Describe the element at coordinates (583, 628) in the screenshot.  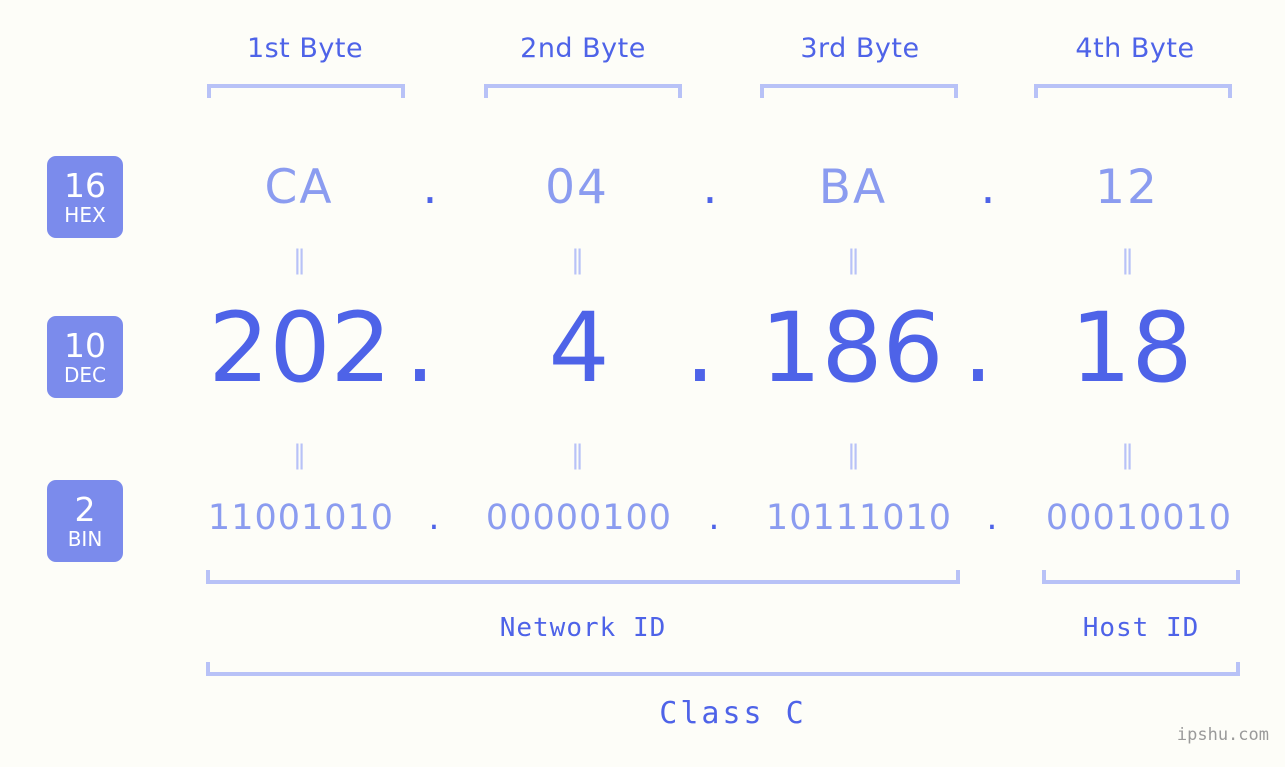
I see `network-id-label: Network ID` at that location.